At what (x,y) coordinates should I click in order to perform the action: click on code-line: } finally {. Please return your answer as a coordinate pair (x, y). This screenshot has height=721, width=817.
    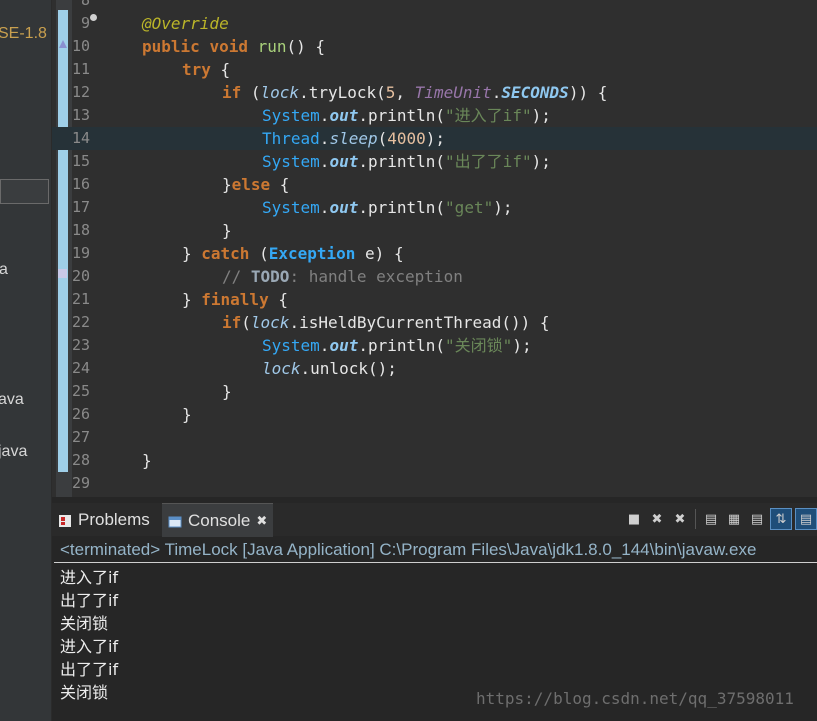
    Looking at the image, I should click on (235, 299).